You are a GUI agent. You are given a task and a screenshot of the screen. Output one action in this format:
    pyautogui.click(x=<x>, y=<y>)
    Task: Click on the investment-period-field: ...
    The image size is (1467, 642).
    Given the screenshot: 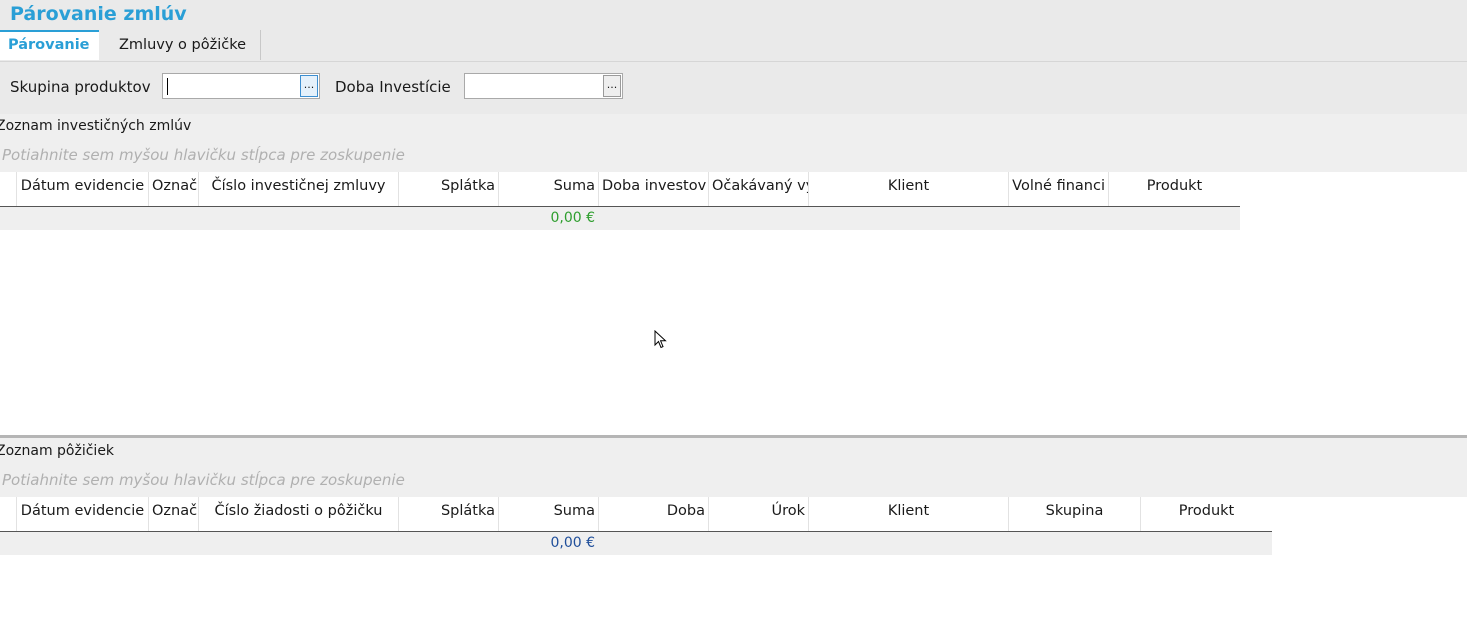 What is the action you would take?
    pyautogui.click(x=543, y=86)
    